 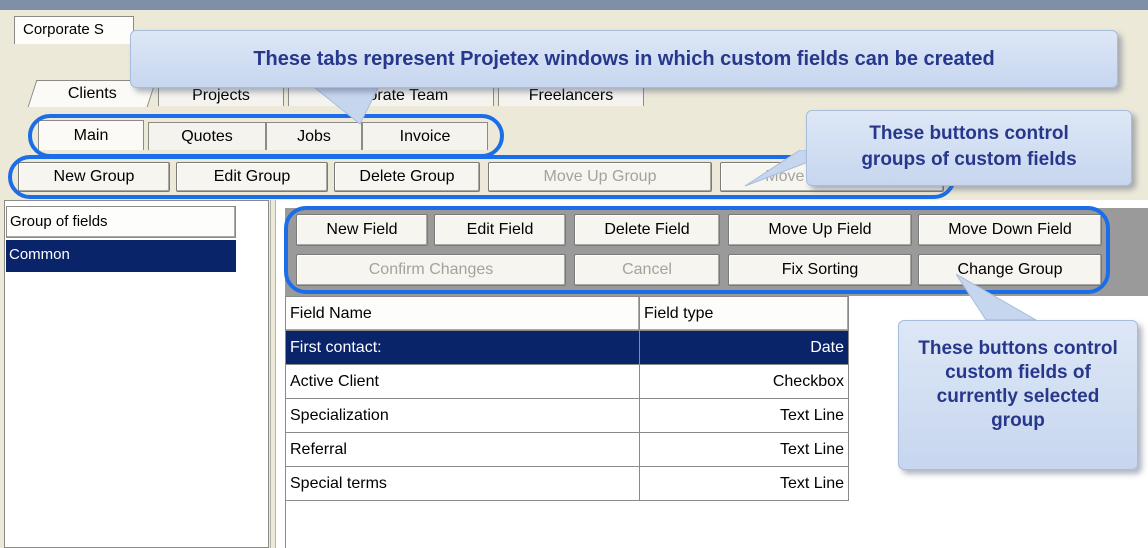 What do you see at coordinates (820, 230) in the screenshot?
I see `move-up-field-button: Move Up Field` at bounding box center [820, 230].